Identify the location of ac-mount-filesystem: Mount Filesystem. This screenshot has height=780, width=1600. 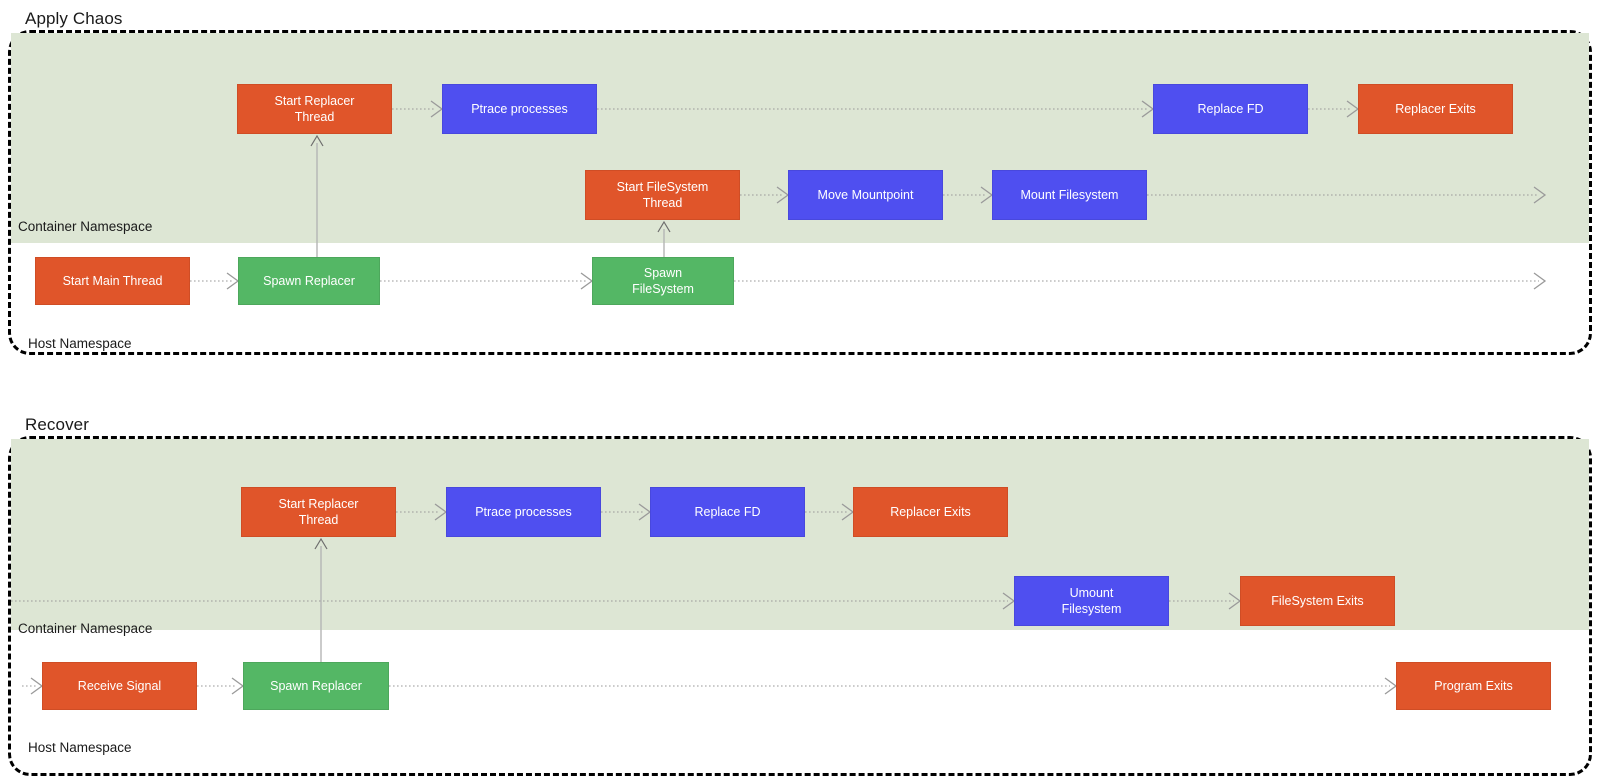
(1069, 195).